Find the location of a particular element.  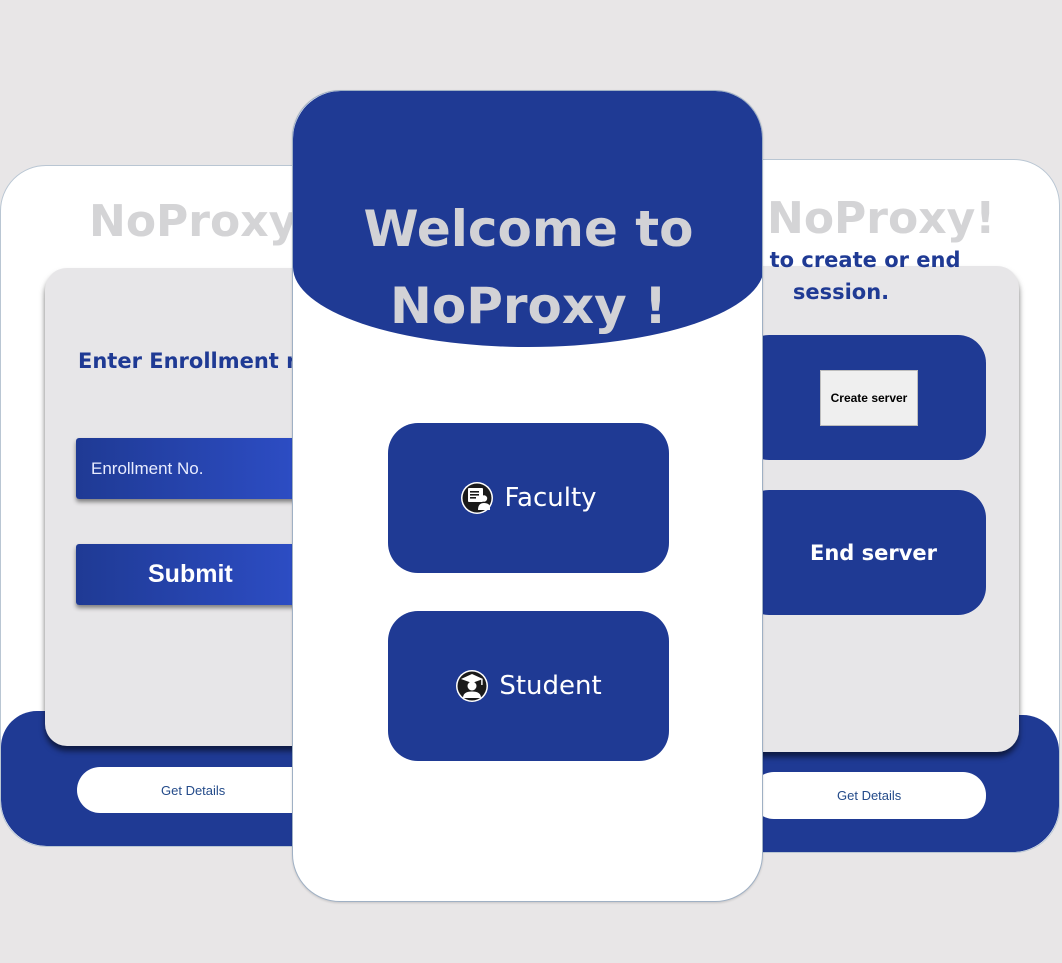

enrollment-prompt: Enter Enrollment no is located at coordinates (197, 361).